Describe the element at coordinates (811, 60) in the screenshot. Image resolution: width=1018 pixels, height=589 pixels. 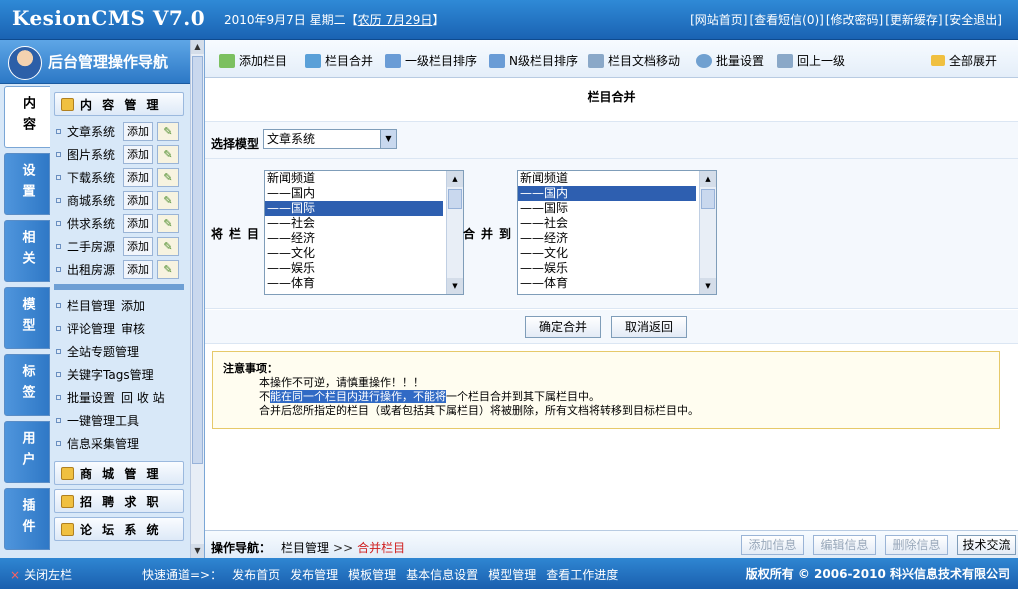
I see `go-up-button: 回上一级` at that location.